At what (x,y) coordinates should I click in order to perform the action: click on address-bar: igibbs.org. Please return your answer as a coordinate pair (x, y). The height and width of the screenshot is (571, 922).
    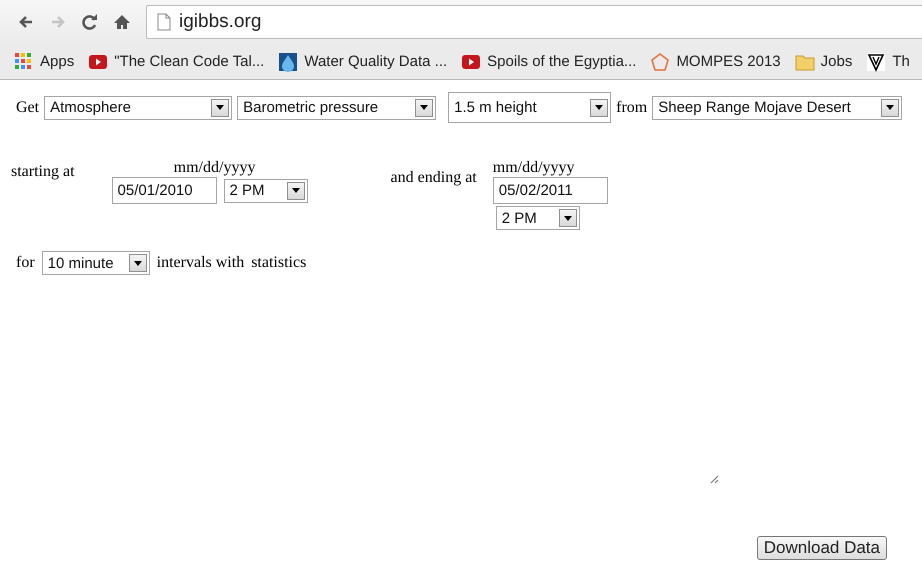
    Looking at the image, I should click on (534, 22).